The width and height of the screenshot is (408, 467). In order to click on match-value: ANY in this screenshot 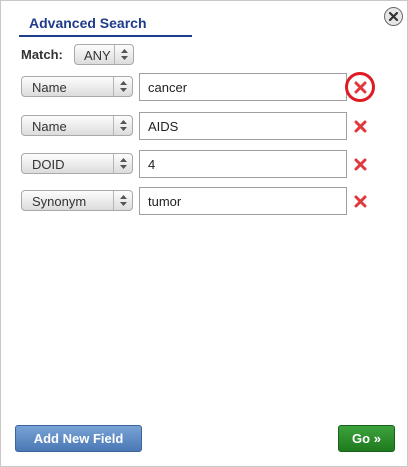, I will do `click(97, 55)`.